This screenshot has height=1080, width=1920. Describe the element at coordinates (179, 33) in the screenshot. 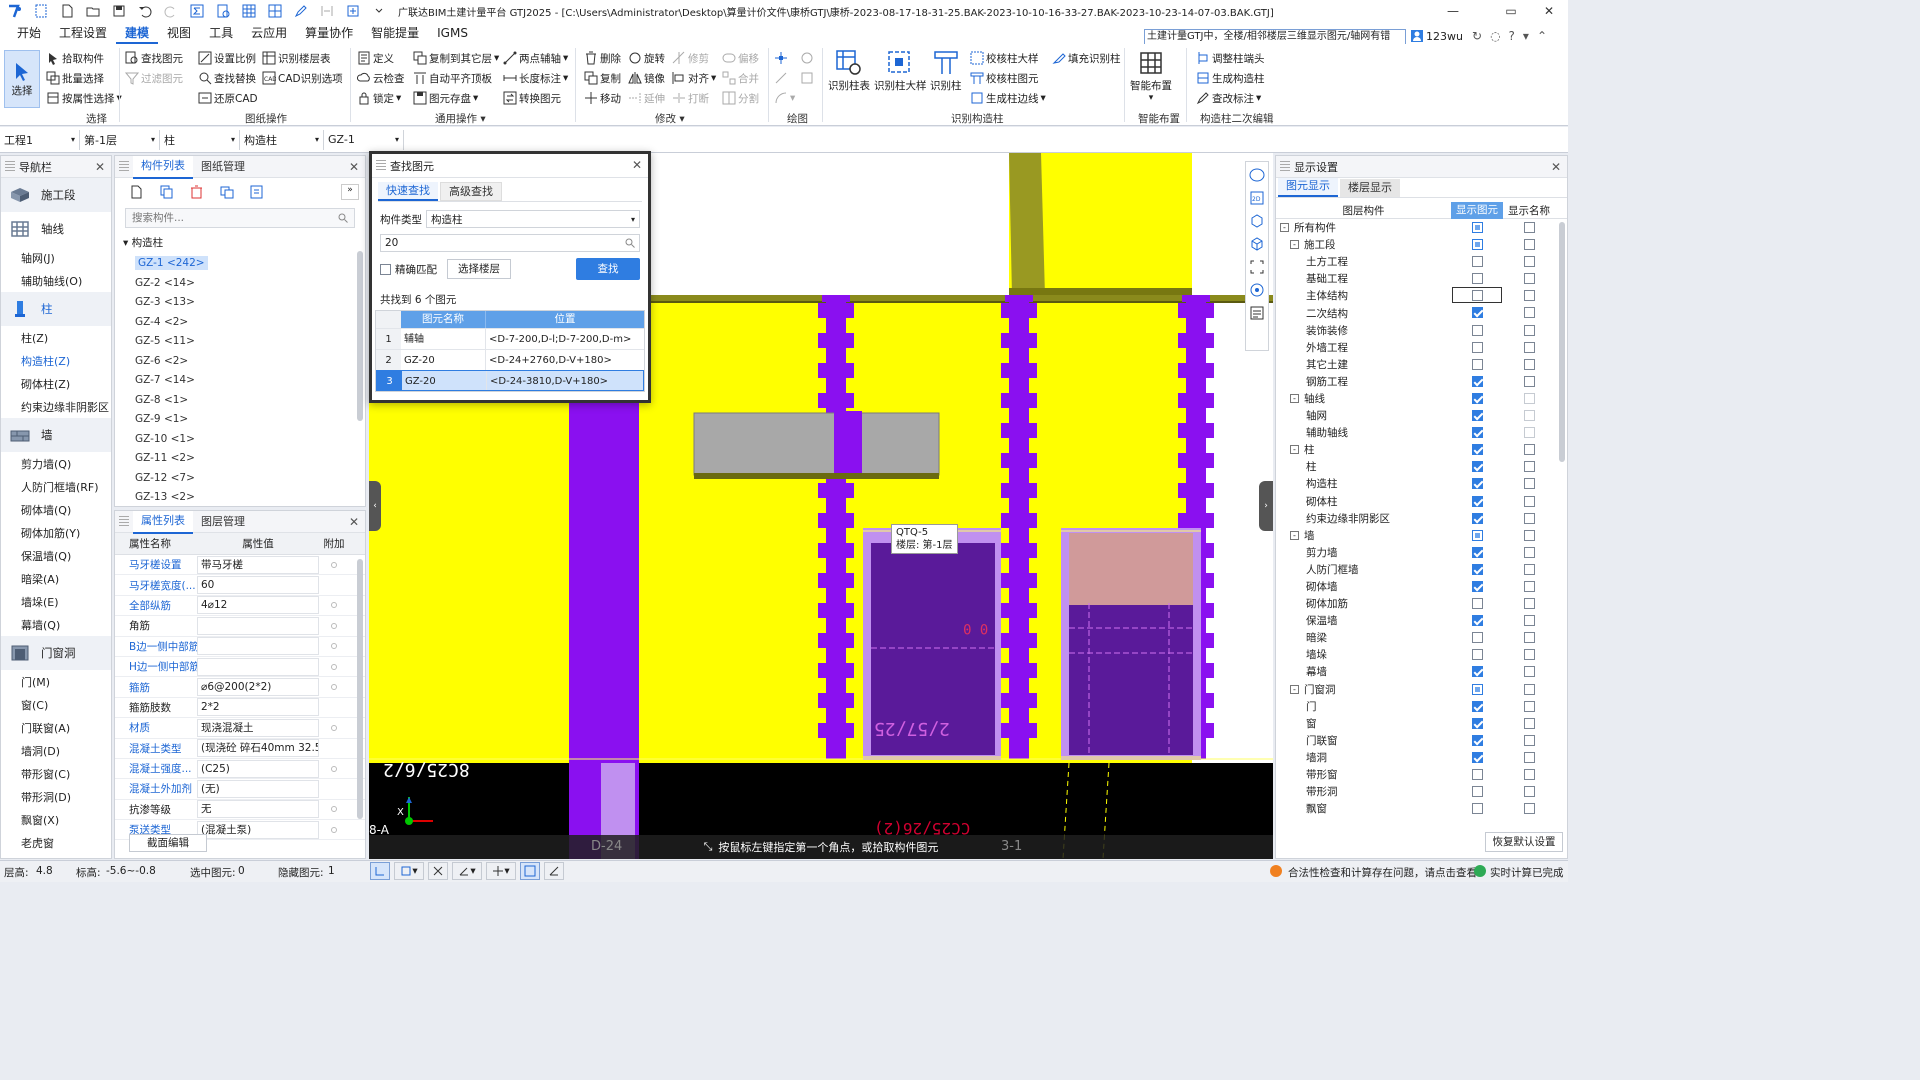

I see `menu-view: 视图` at that location.